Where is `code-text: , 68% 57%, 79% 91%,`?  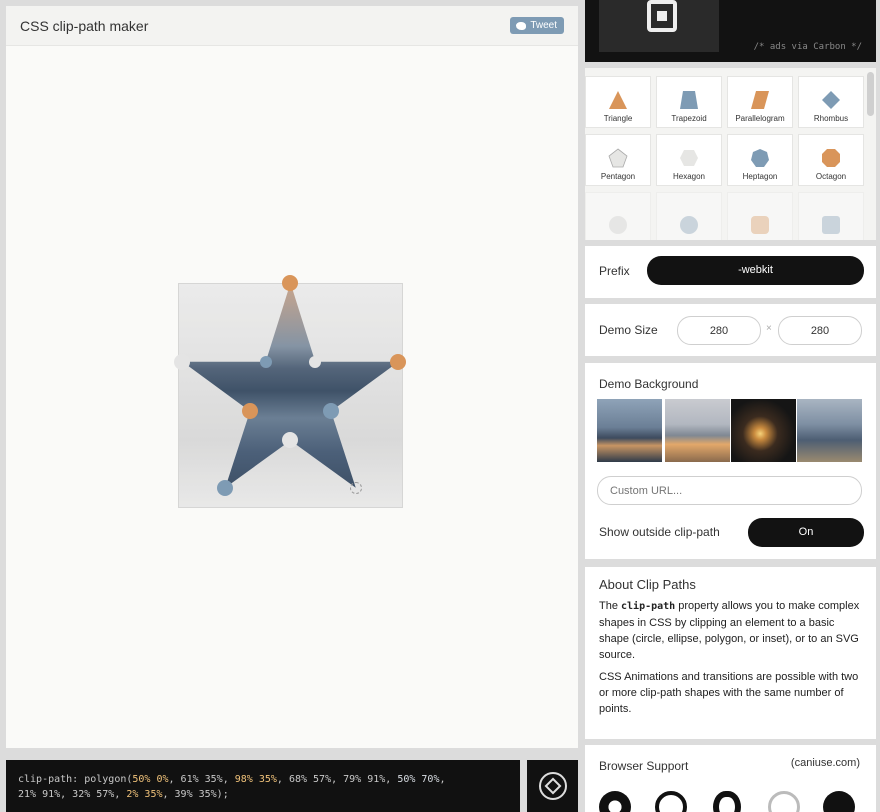
code-text: , 68% 57%, 79% 91%, is located at coordinates (337, 779).